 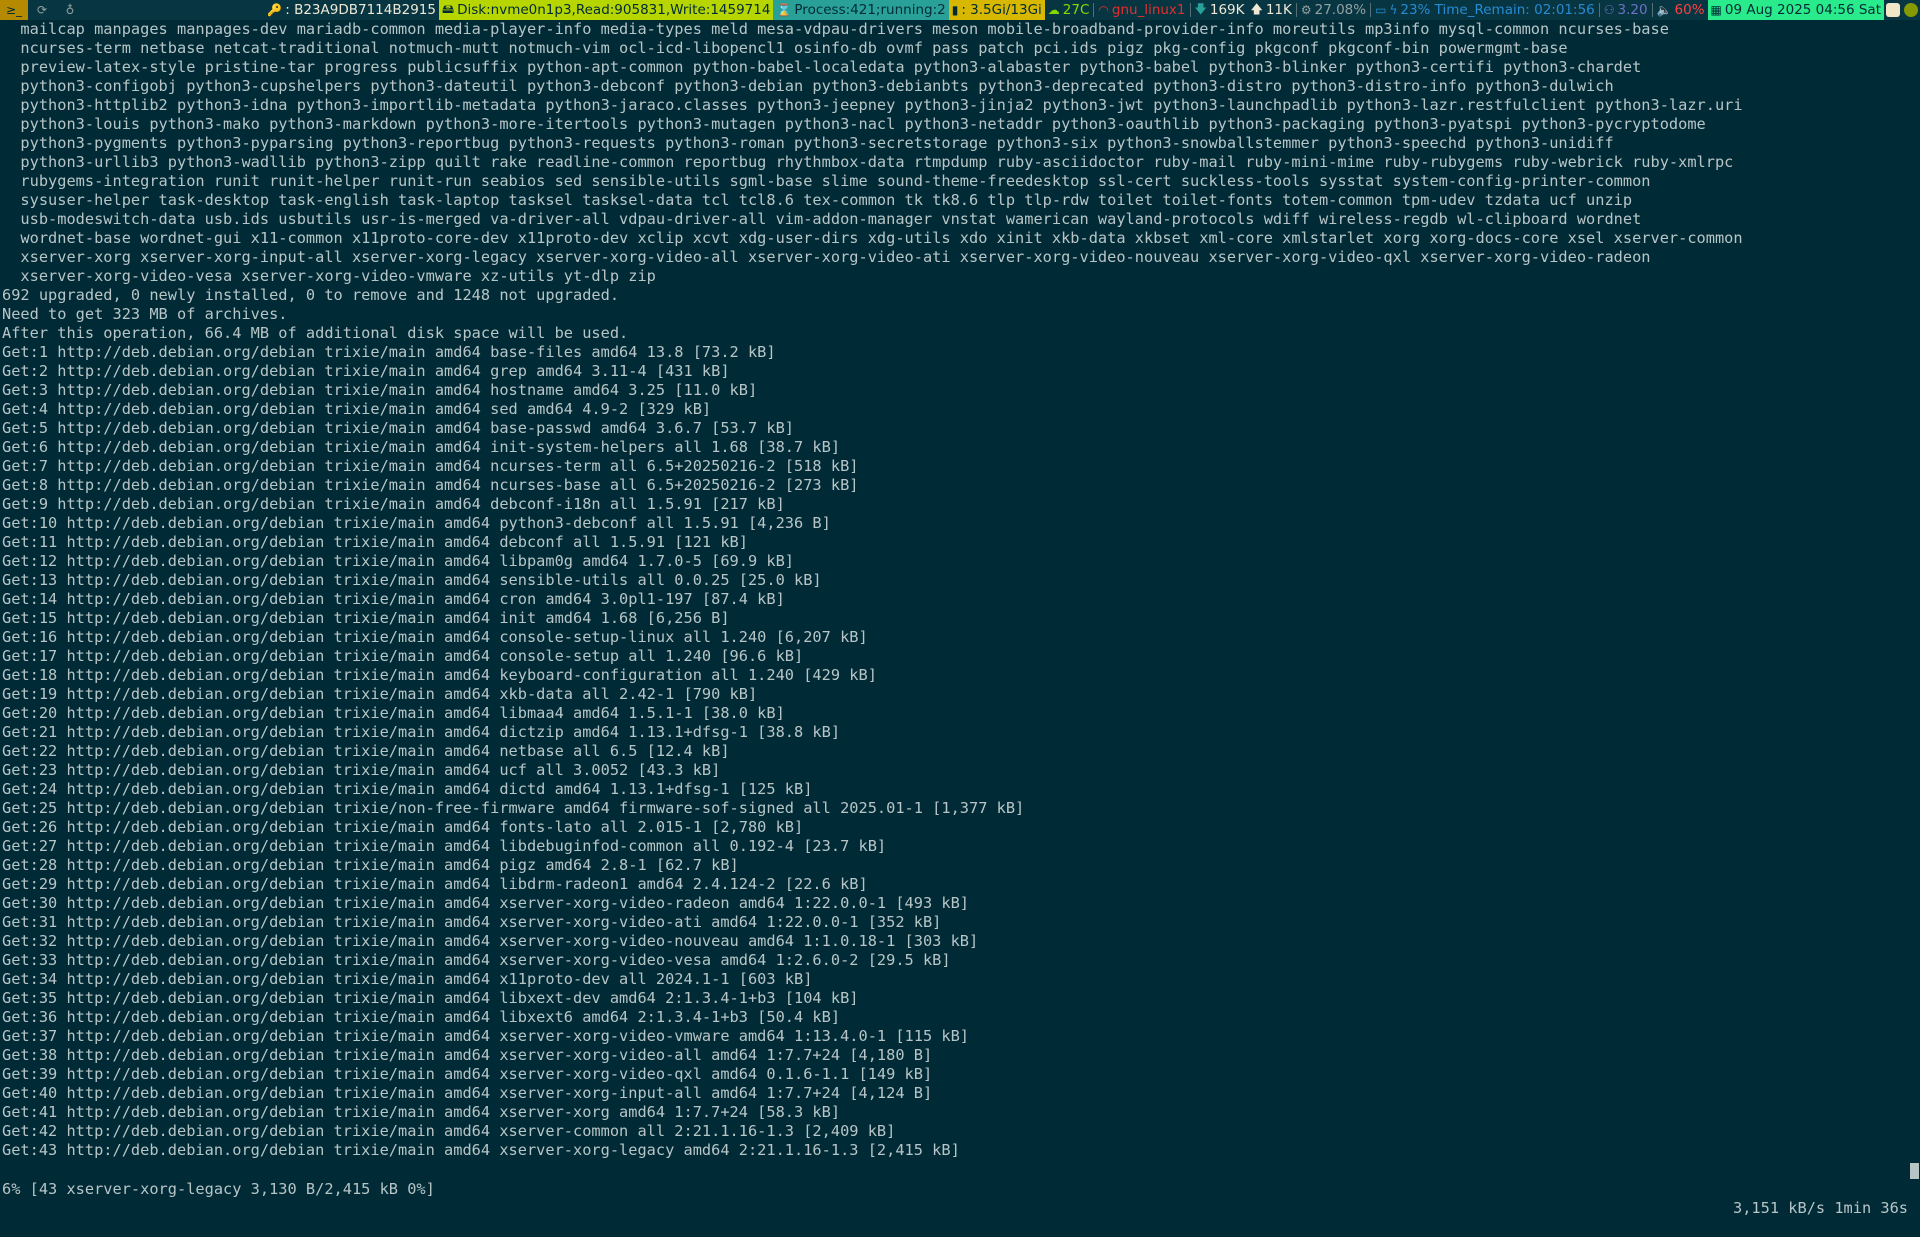 I want to click on download-segment: 🡇 169K, so click(x=1220, y=10).